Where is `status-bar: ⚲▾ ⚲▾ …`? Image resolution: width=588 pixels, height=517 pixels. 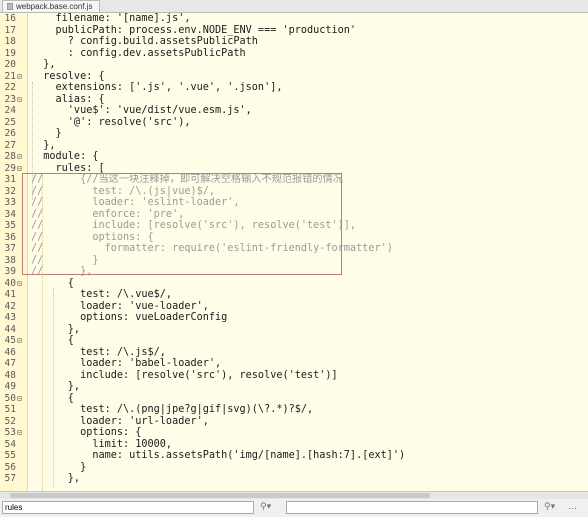
status-bar: ⚲▾ ⚲▾ … is located at coordinates (294, 504).